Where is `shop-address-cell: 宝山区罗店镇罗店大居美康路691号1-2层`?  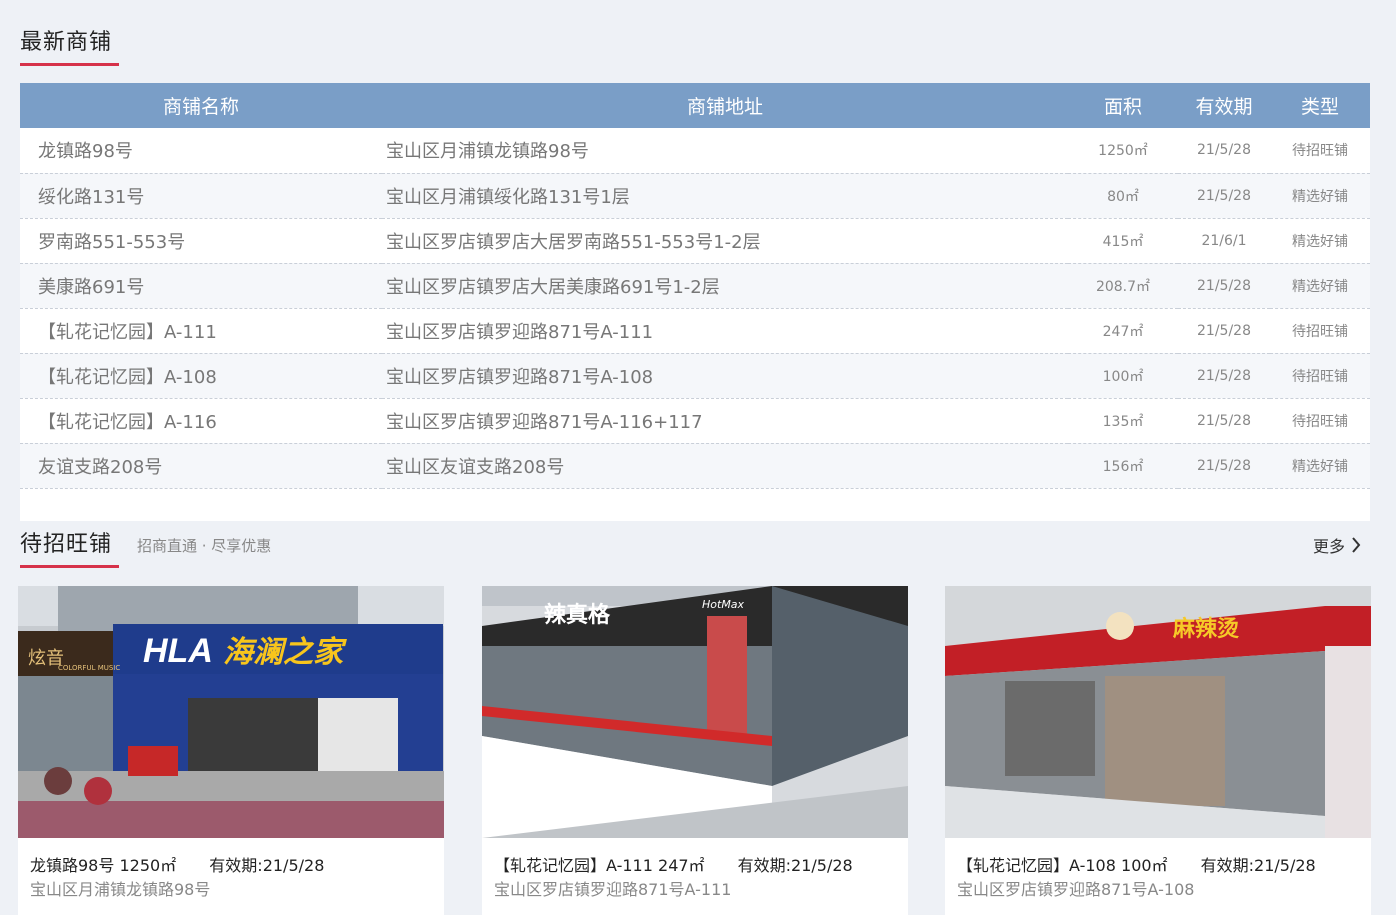
shop-address-cell: 宝山区罗店镇罗店大居美康路691号1-2层 is located at coordinates (725, 286).